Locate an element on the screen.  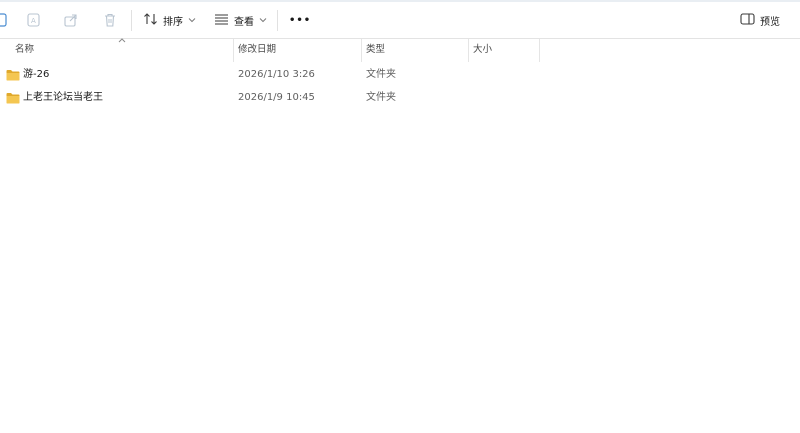
file-row: 上老王论坛当老王 2026/1/9 10:45 文件夹 is located at coordinates (400, 97).